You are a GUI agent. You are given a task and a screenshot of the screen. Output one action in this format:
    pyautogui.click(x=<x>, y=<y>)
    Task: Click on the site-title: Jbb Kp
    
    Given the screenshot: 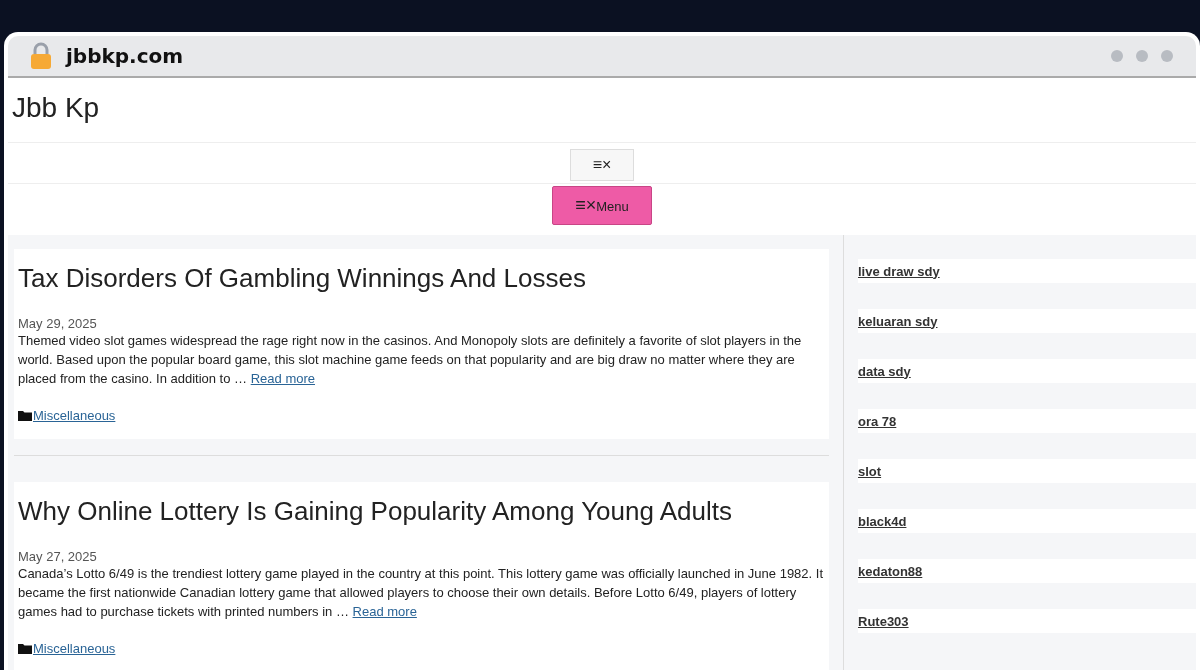 What is the action you would take?
    pyautogui.click(x=56, y=107)
    